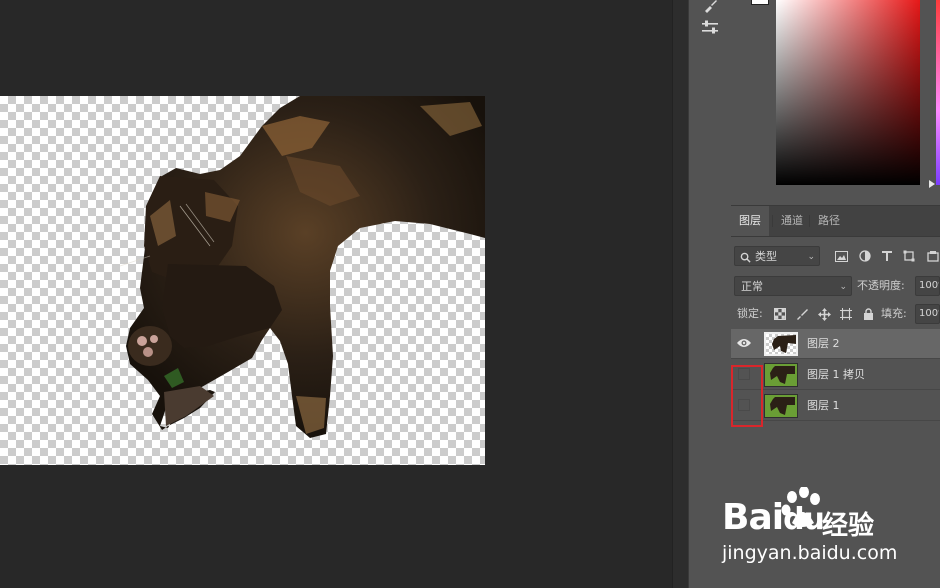 The height and width of the screenshot is (588, 940). I want to click on watermark-brand-latin: Bai, so click(753, 517).